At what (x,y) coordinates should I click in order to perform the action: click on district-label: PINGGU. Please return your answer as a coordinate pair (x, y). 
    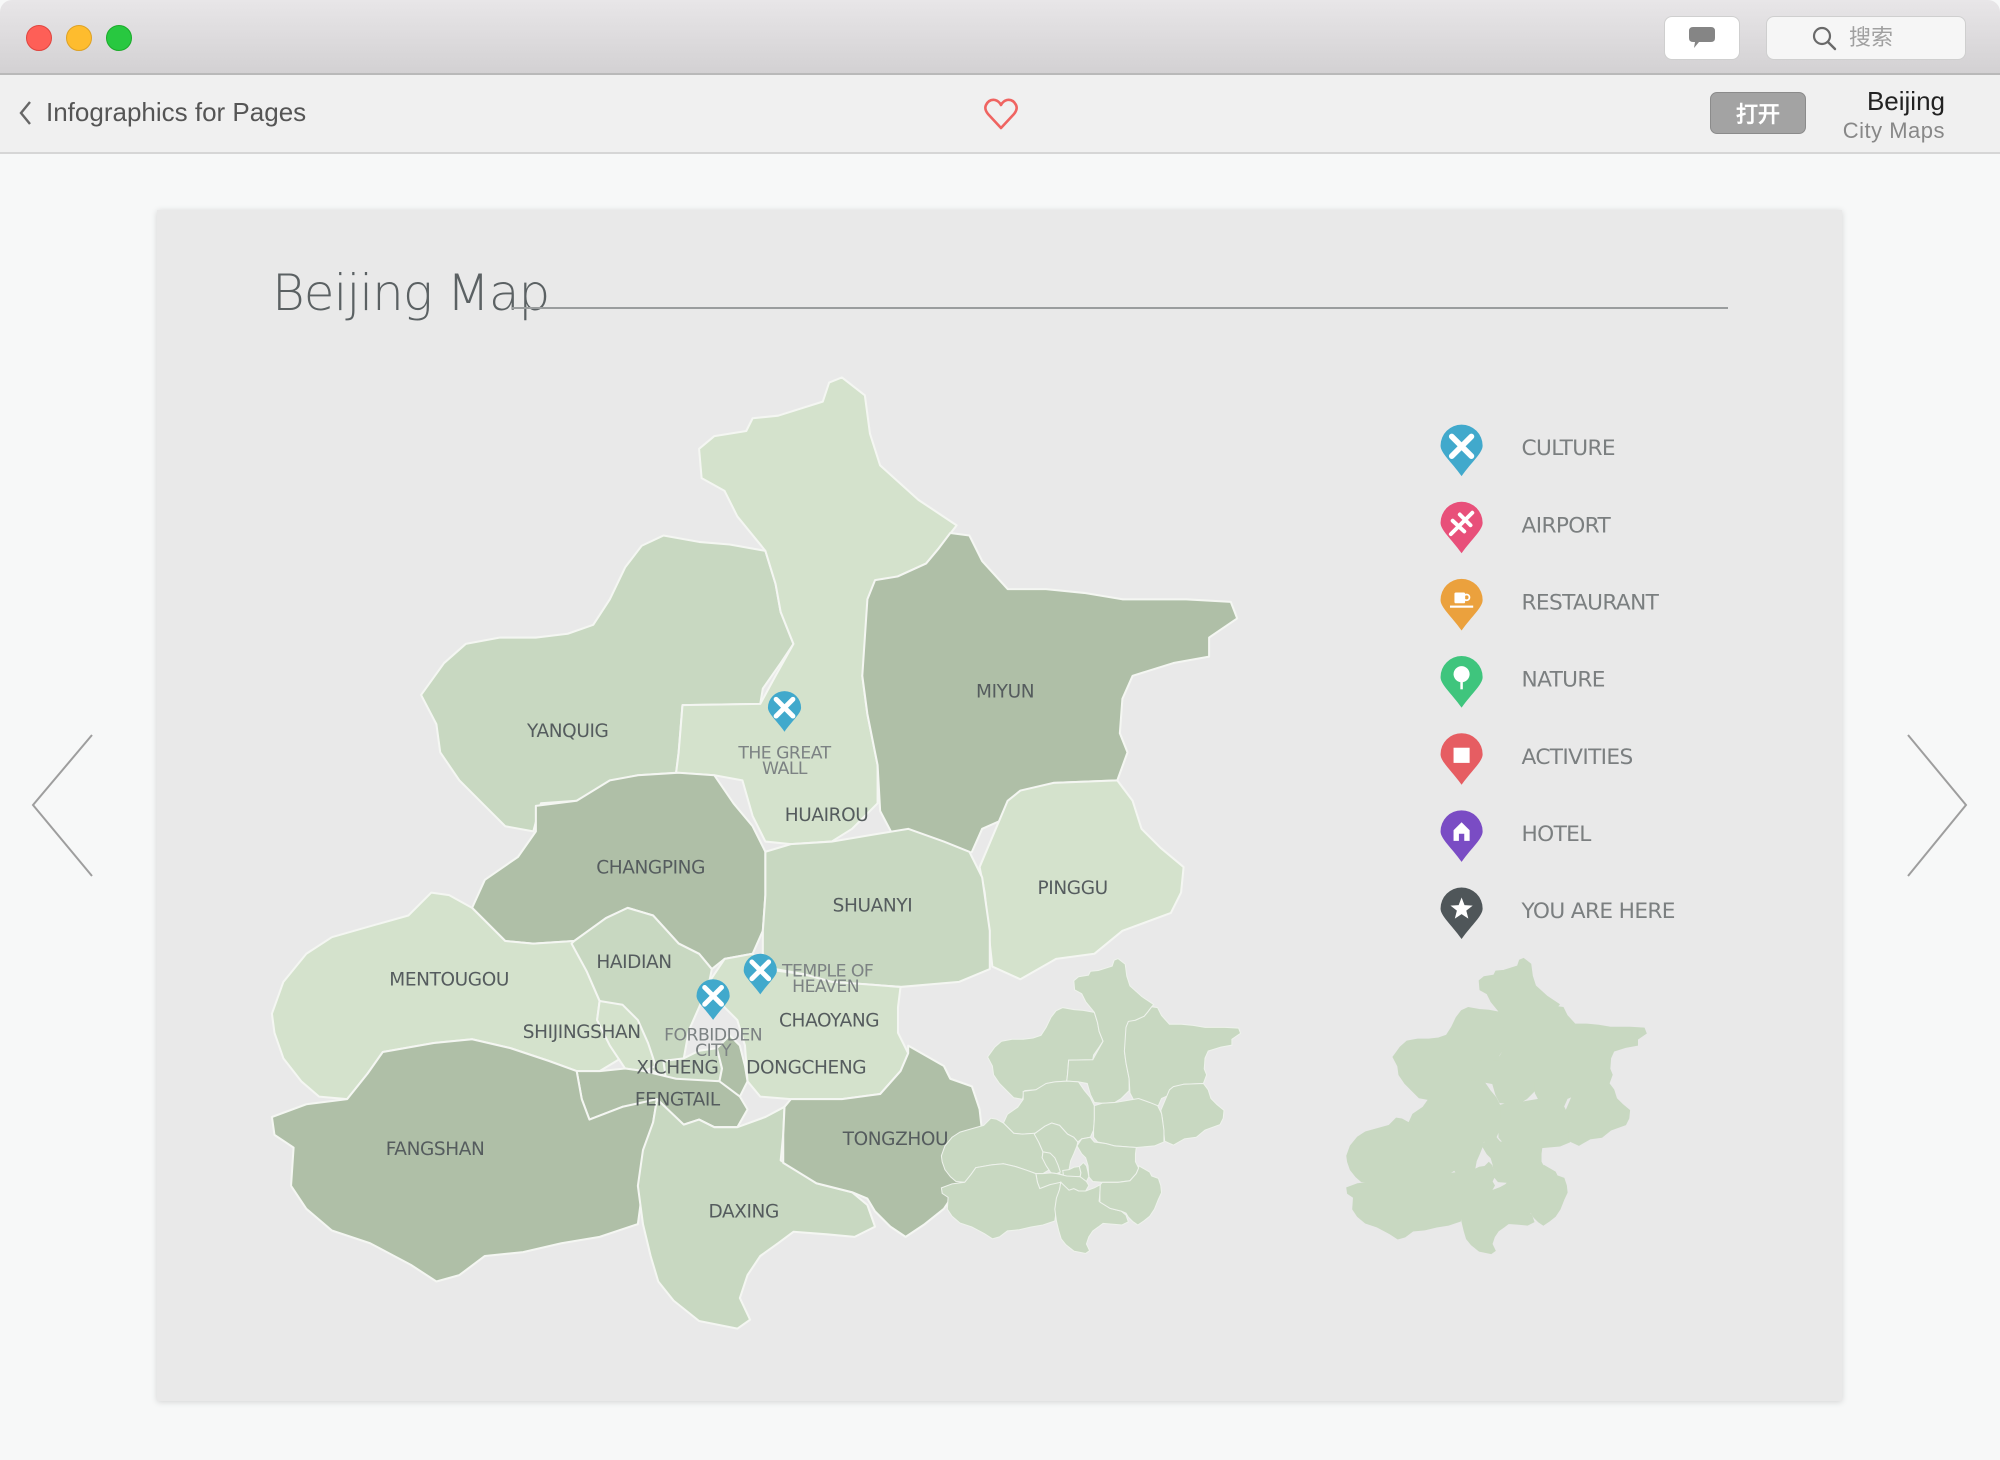
    Looking at the image, I should click on (1073, 888).